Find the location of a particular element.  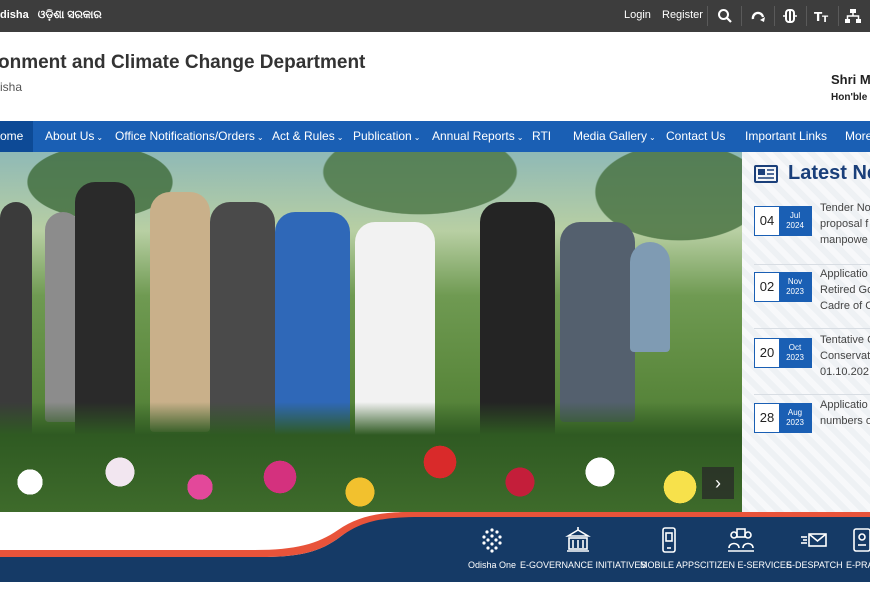

svg-text: T is located at coordinates (825, 19).